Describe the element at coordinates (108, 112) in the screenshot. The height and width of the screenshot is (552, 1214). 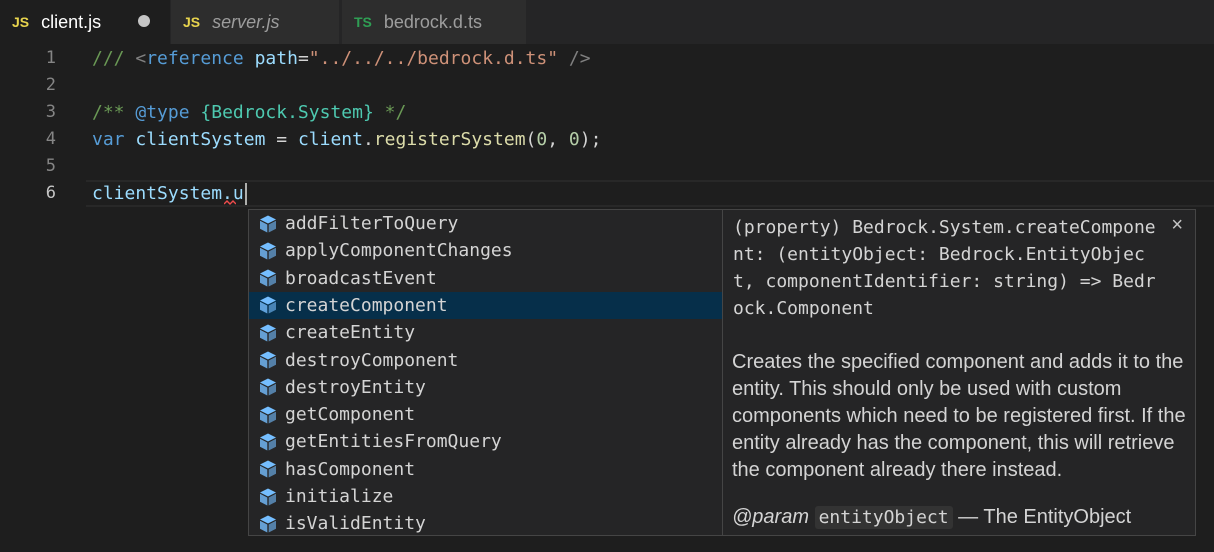
I see `jsdoc-open: /**` at that location.